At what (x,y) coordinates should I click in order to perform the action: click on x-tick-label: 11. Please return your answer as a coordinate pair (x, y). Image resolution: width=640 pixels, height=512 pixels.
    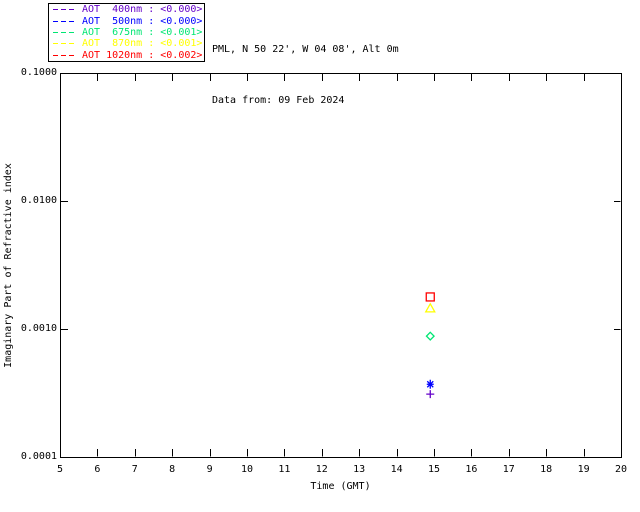
    Looking at the image, I should click on (284, 469).